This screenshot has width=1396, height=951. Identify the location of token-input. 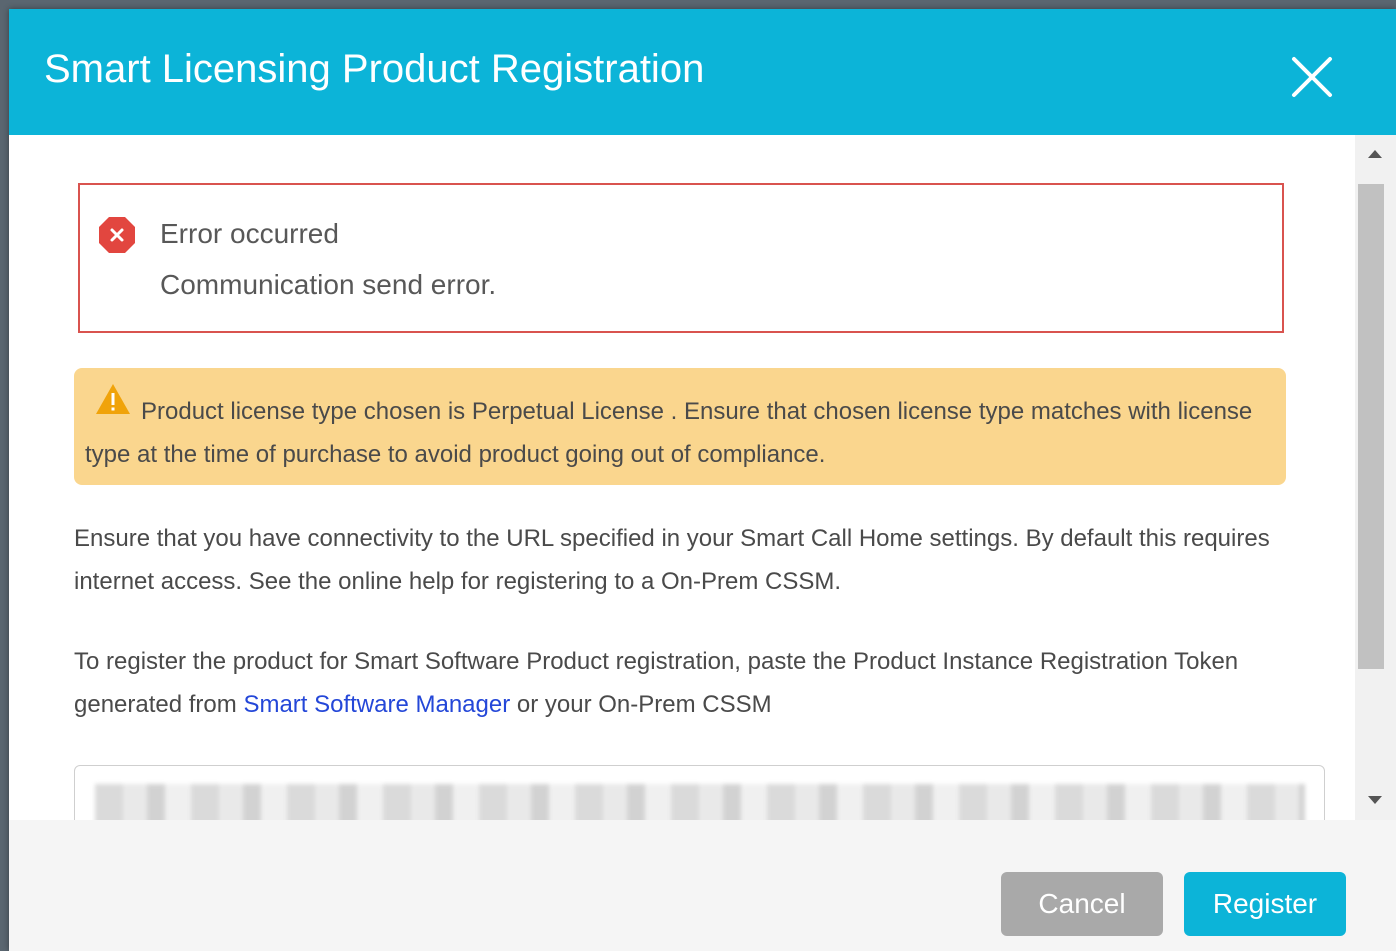
(699, 792).